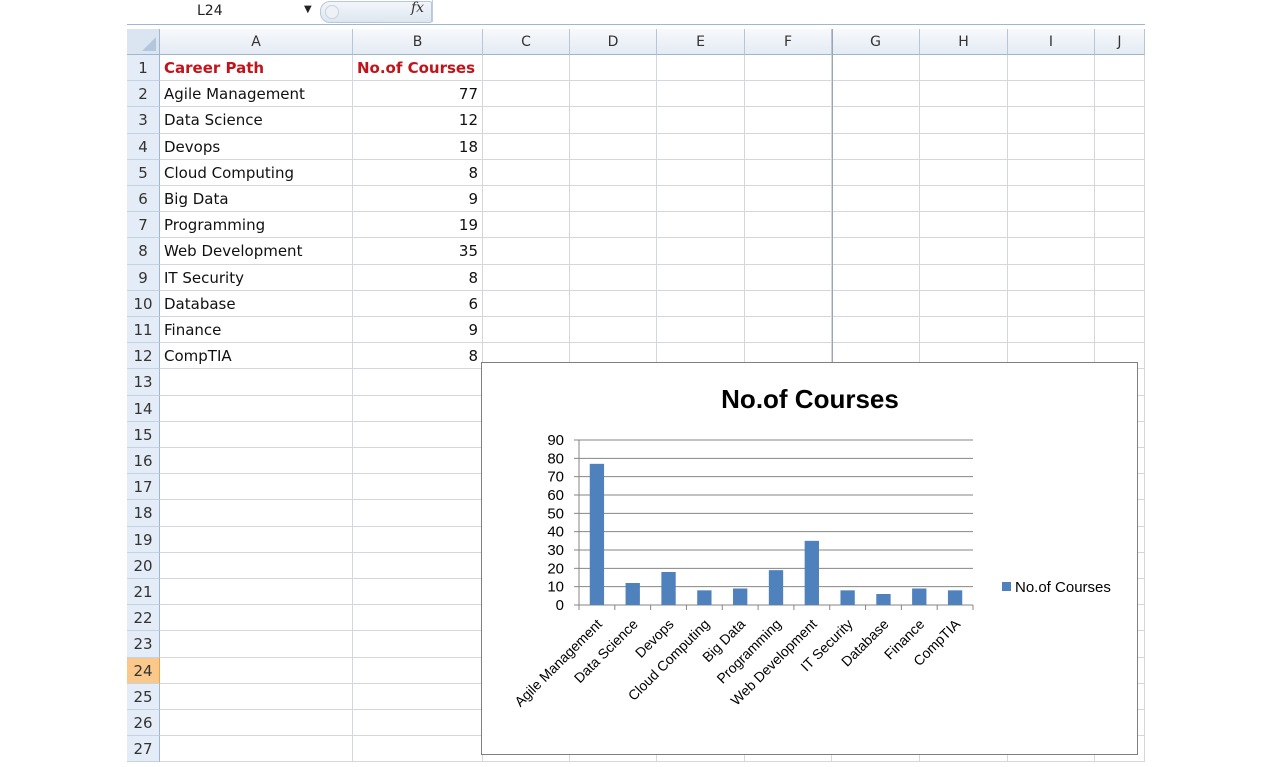  What do you see at coordinates (526, 330) in the screenshot?
I see `cell-c11` at bounding box center [526, 330].